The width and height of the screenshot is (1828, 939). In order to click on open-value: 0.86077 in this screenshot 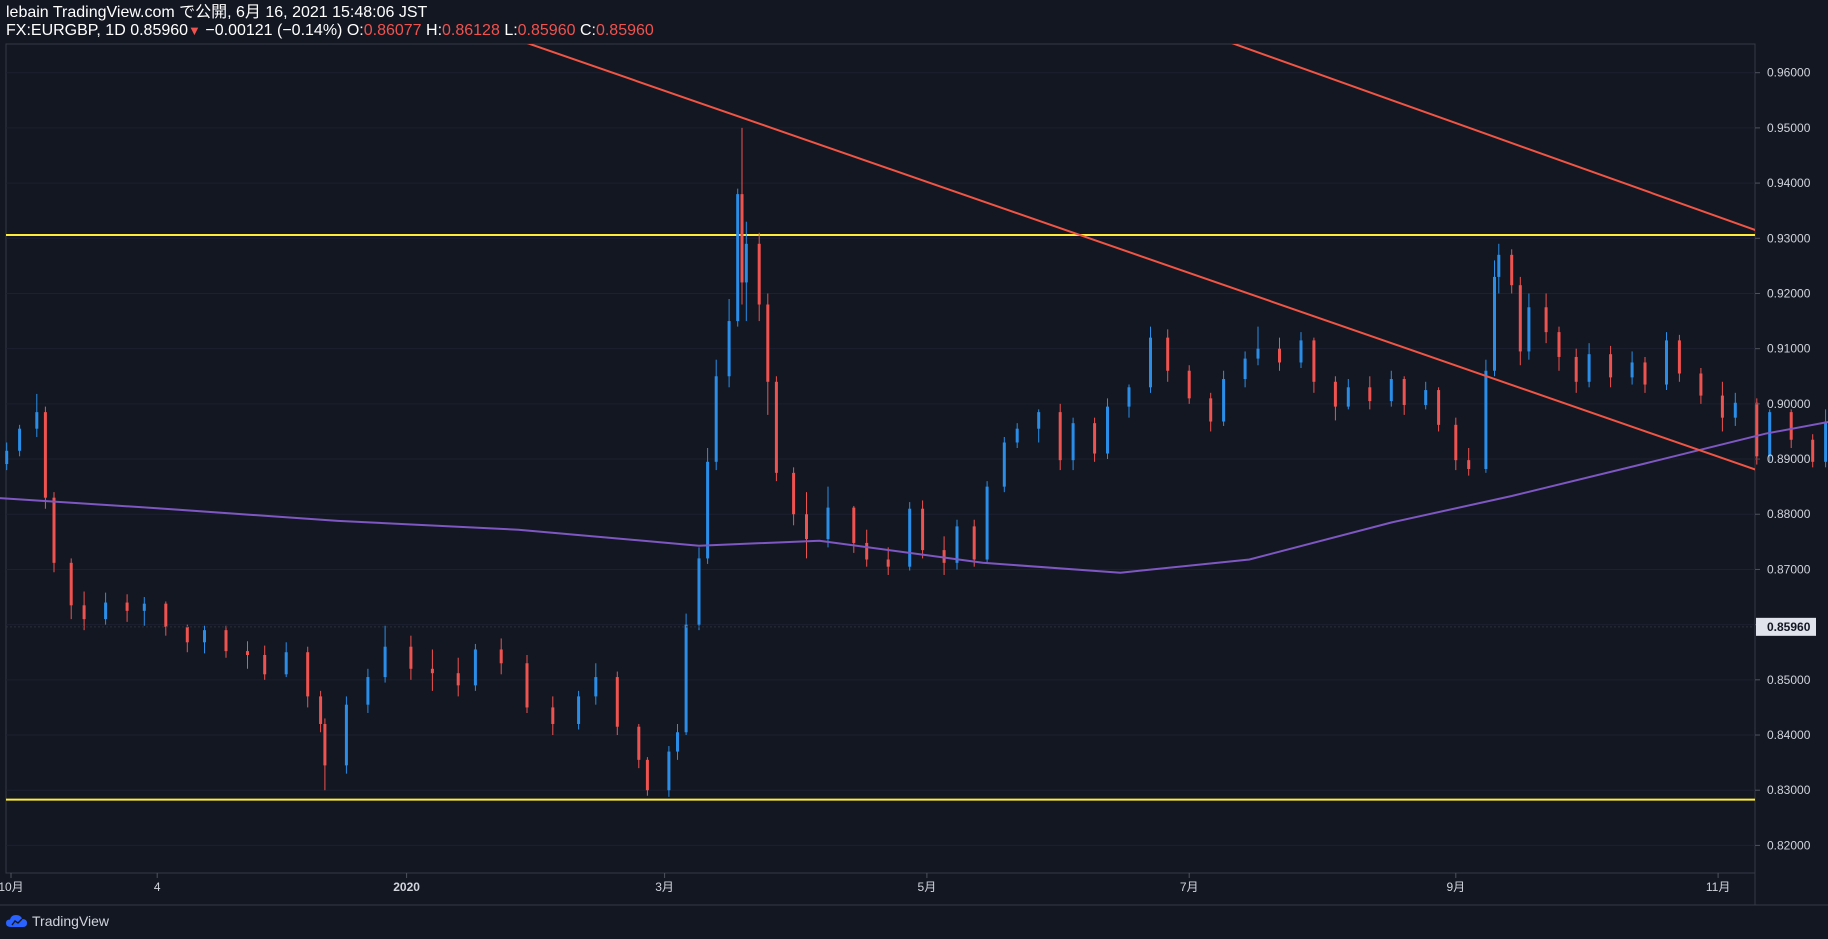, I will do `click(392, 30)`.